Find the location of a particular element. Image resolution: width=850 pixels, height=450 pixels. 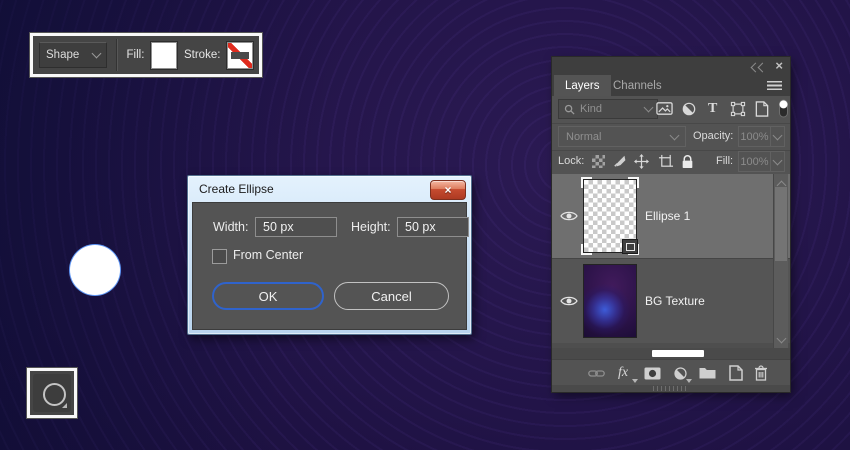

dialog-titlebar: Create Ellipse × is located at coordinates (329, 189).